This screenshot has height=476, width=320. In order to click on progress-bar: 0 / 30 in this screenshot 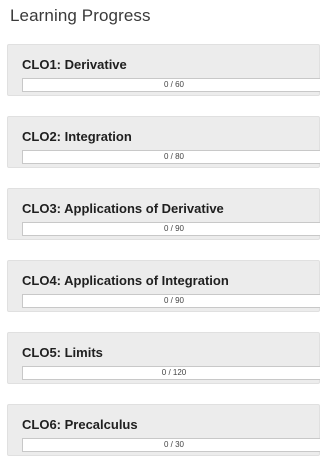, I will do `click(171, 445)`.